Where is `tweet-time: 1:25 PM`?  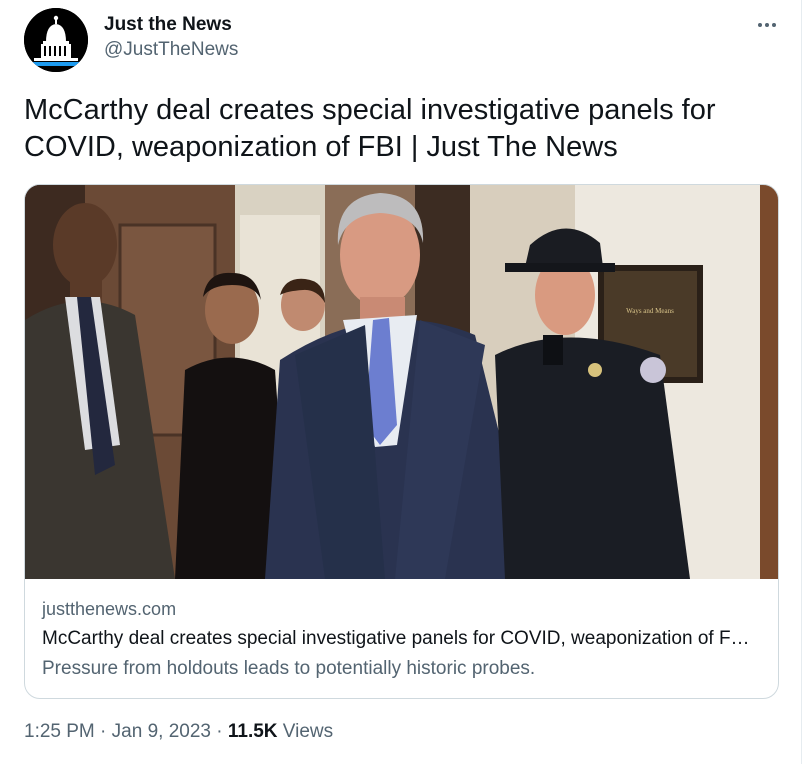 tweet-time: 1:25 PM is located at coordinates (59, 731).